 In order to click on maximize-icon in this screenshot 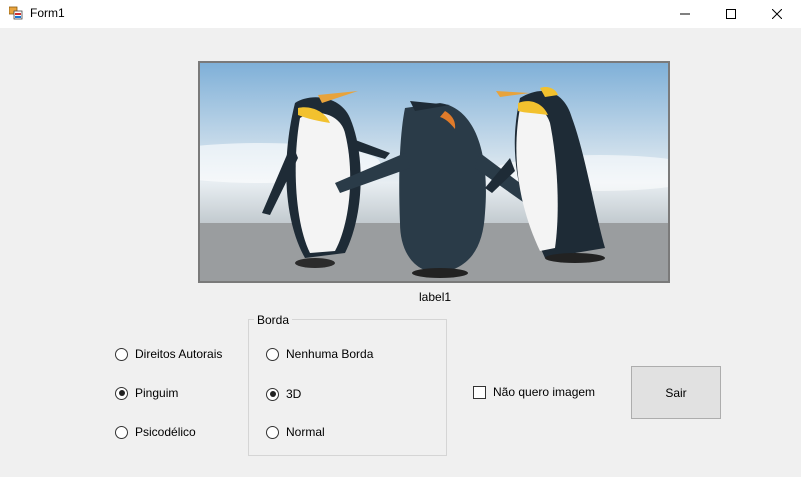, I will do `click(731, 14)`.